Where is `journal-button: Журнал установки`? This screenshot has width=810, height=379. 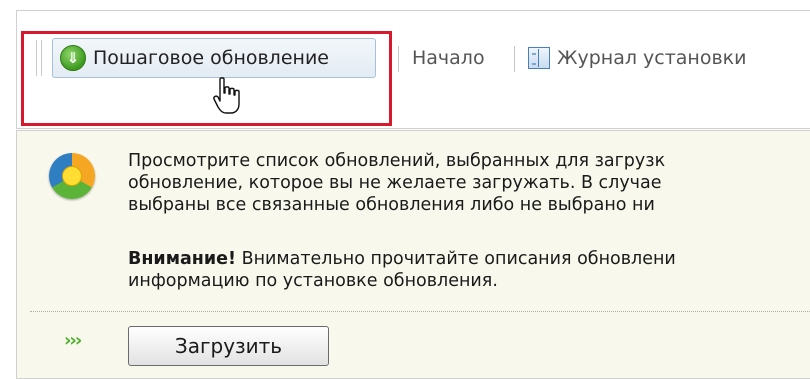 journal-button: Журнал установки is located at coordinates (637, 58).